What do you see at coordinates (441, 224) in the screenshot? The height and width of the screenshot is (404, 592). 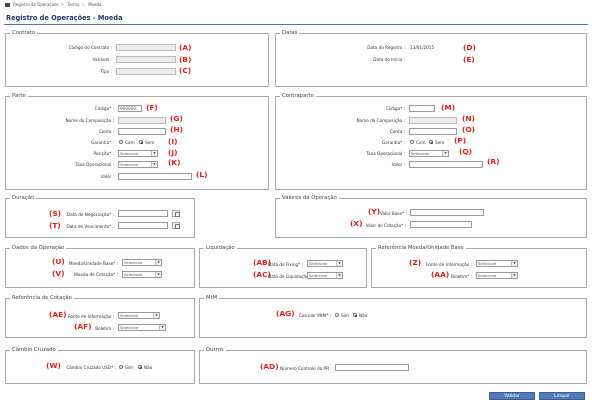 I see `valor-cotacao-input` at bounding box center [441, 224].